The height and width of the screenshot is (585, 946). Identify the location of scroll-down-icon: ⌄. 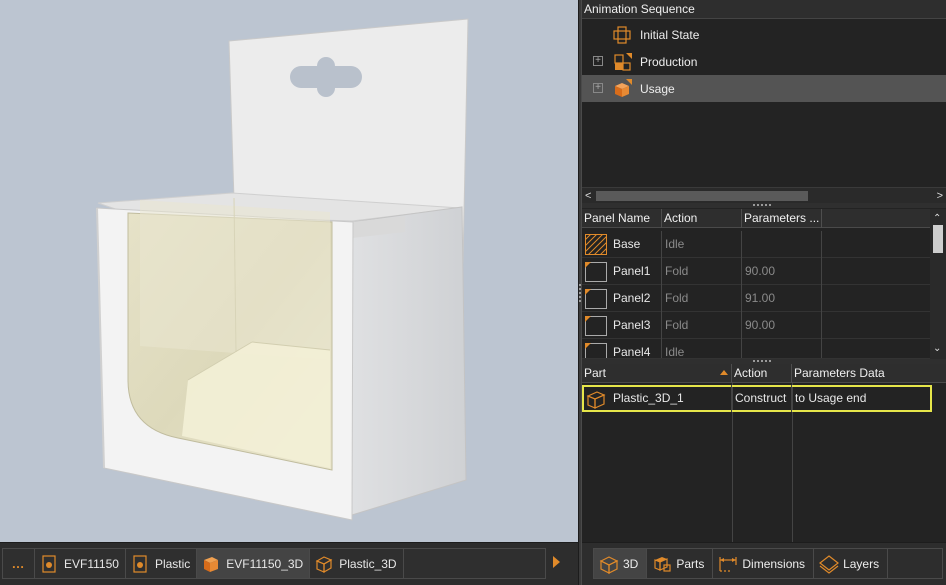
(937, 348).